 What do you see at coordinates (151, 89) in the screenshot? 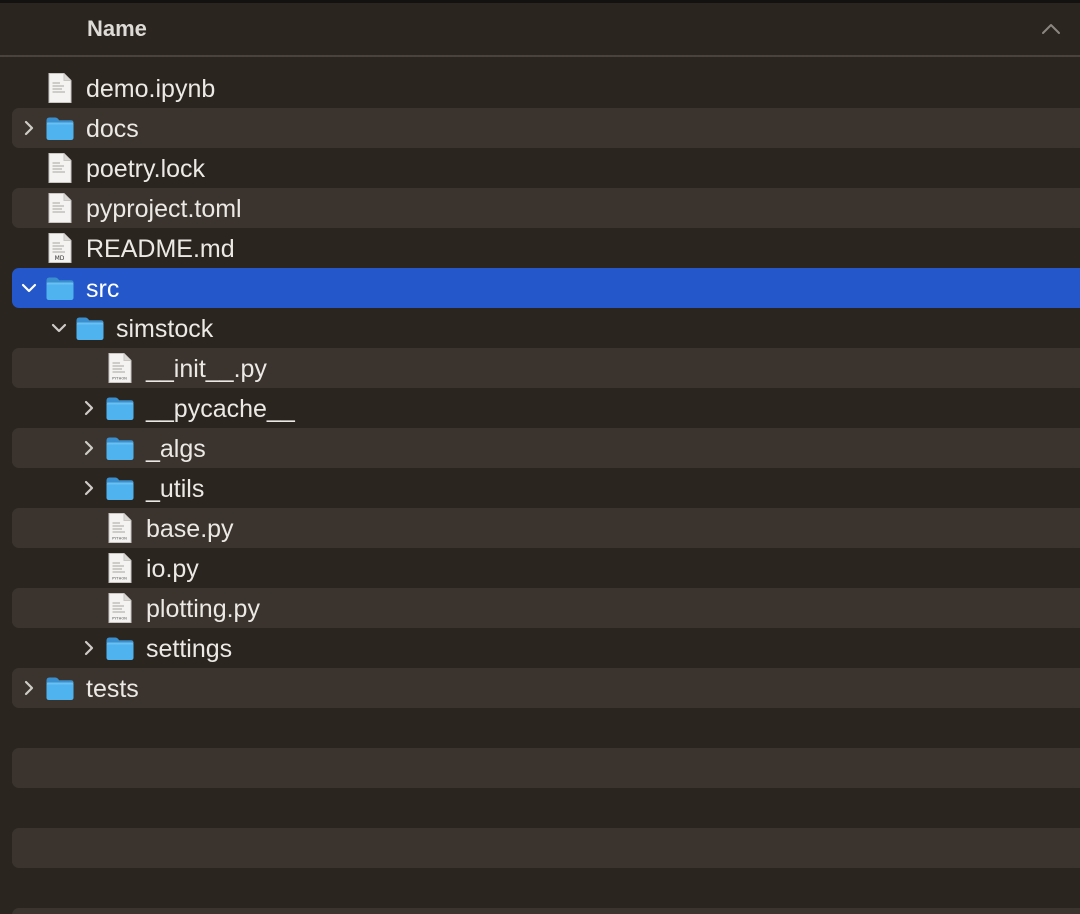
I see `file-name-label: demo.ipynb` at bounding box center [151, 89].